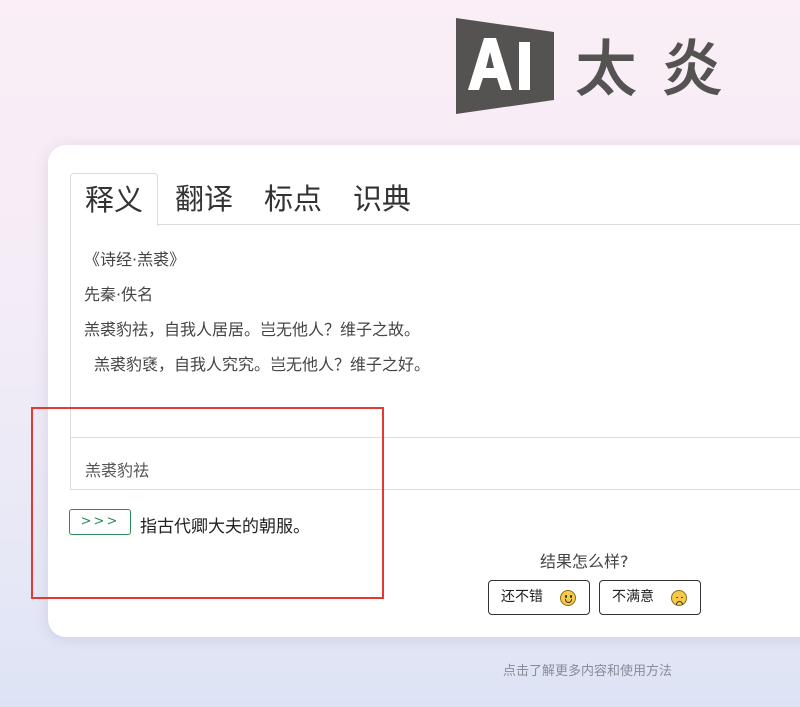 This screenshot has height=707, width=800. Describe the element at coordinates (633, 597) in the screenshot. I see `feedback-bad-label: 不满意` at that location.